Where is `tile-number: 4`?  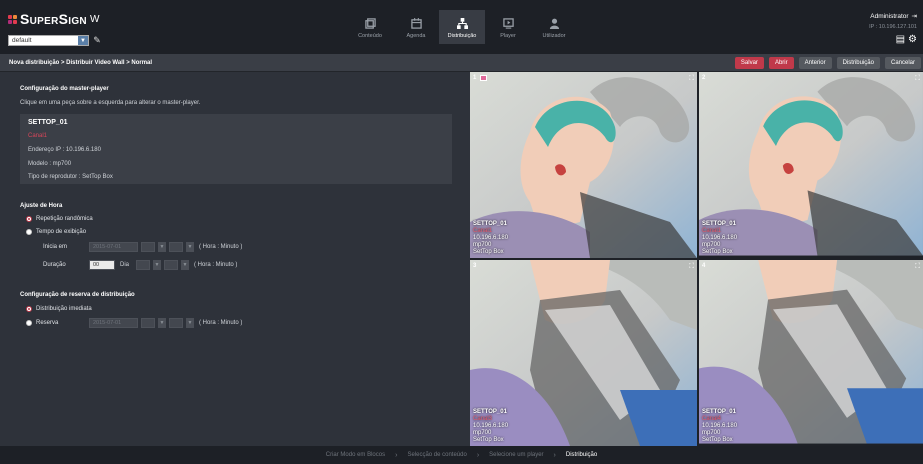 tile-number: 4 is located at coordinates (704, 266).